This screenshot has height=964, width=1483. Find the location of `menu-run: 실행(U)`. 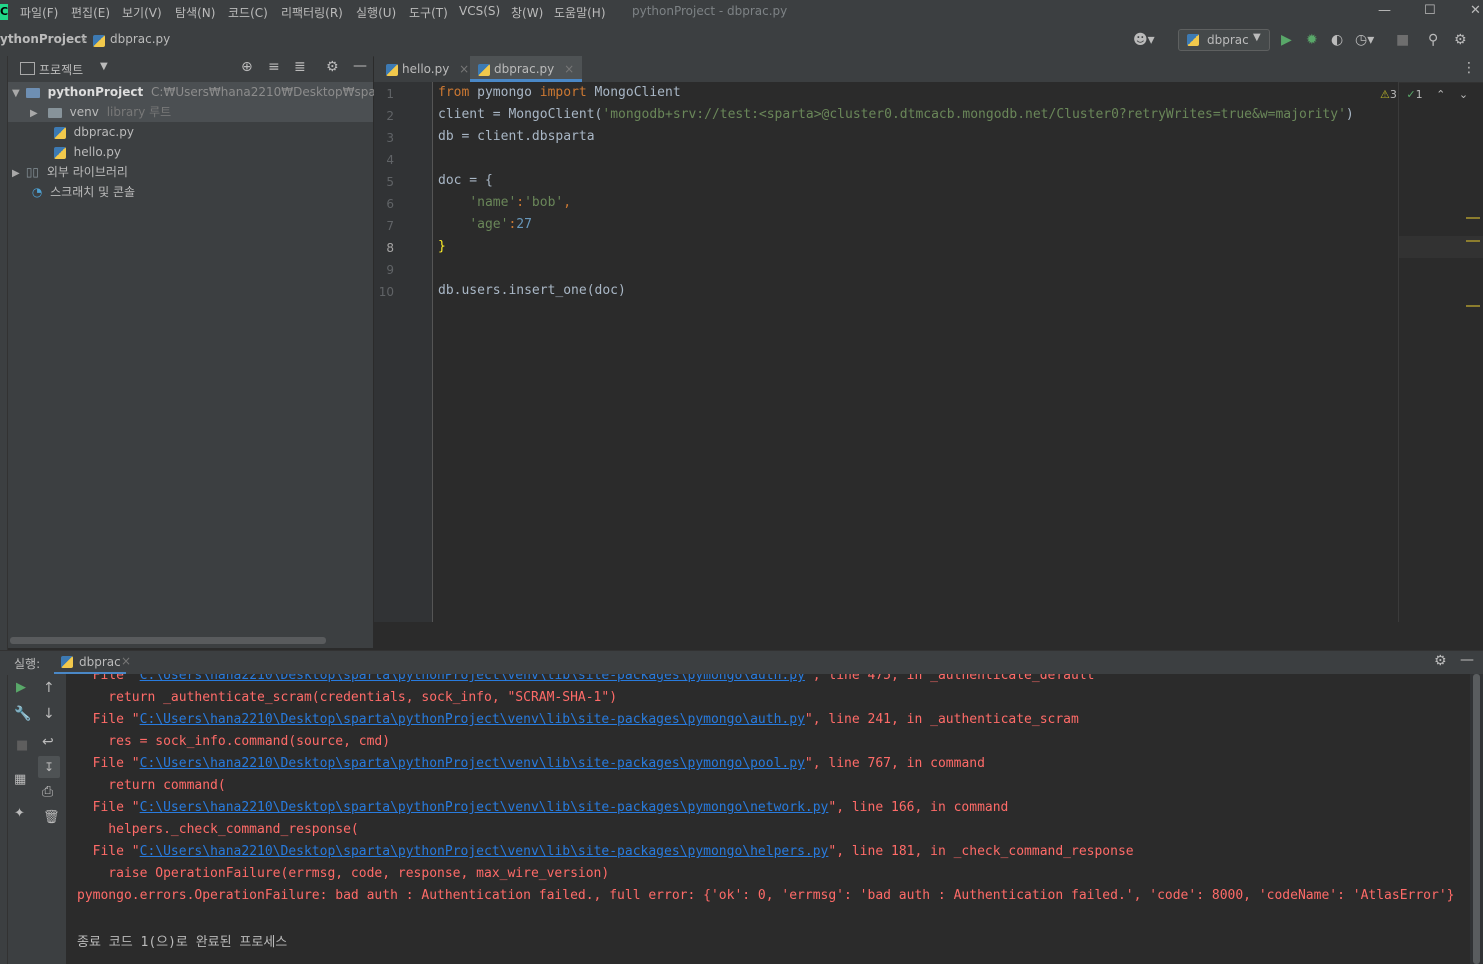

menu-run: 실행(U) is located at coordinates (376, 12).